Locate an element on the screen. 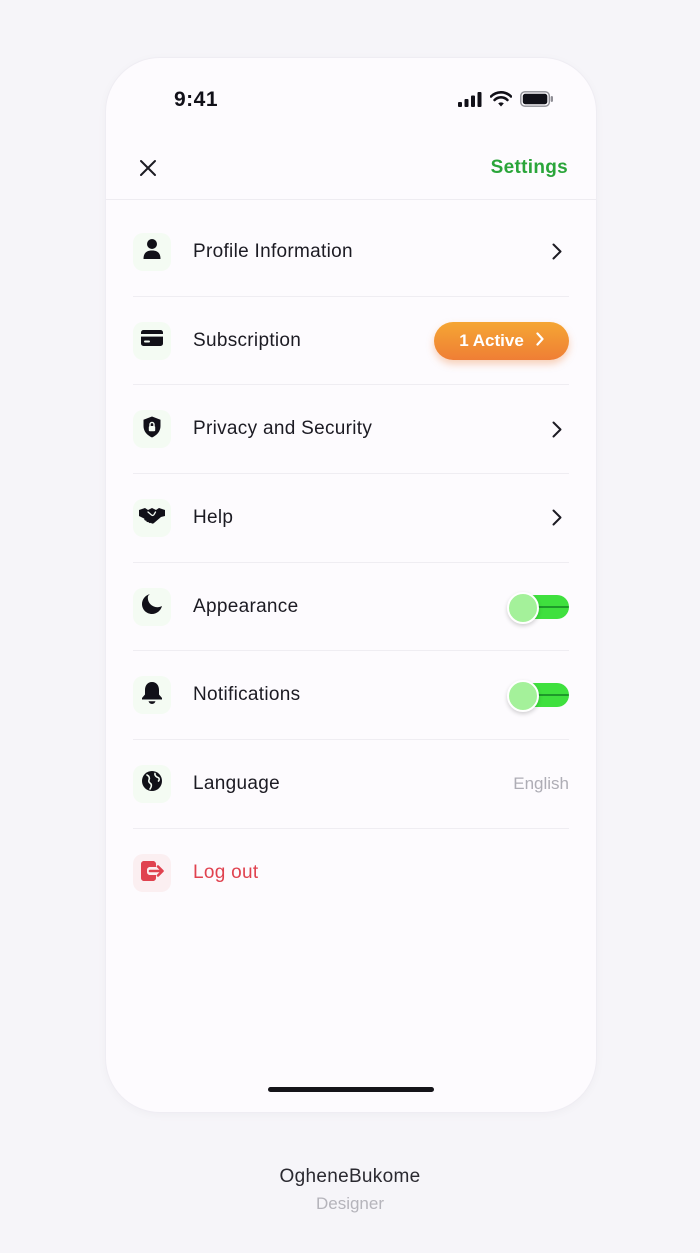 This screenshot has width=700, height=1253. language-value: English is located at coordinates (541, 783).